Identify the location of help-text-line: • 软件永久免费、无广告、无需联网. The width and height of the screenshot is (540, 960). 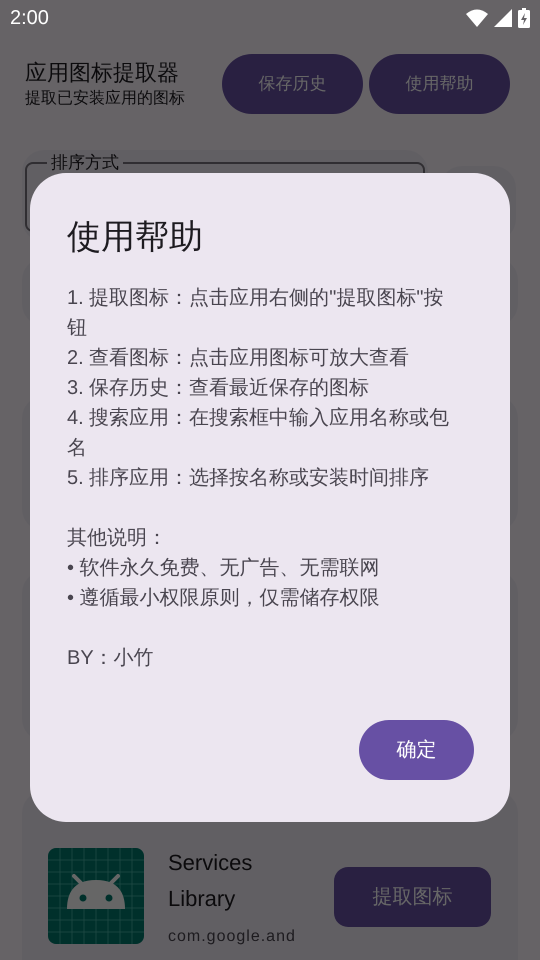
(224, 568).